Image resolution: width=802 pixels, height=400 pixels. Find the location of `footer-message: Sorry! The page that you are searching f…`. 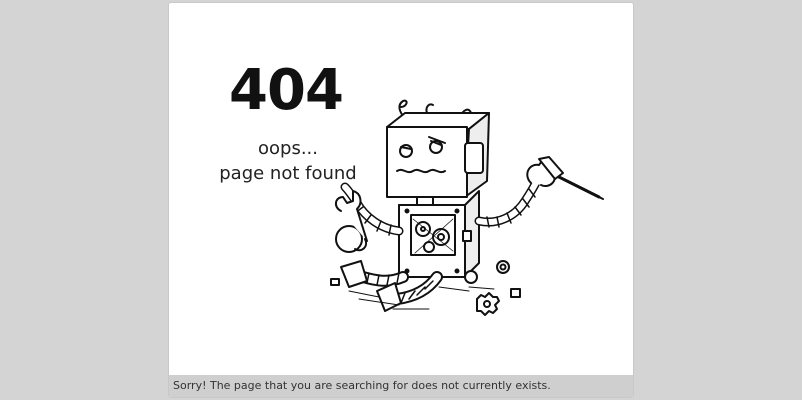

footer-message: Sorry! The page that you are searching f… is located at coordinates (401, 386).